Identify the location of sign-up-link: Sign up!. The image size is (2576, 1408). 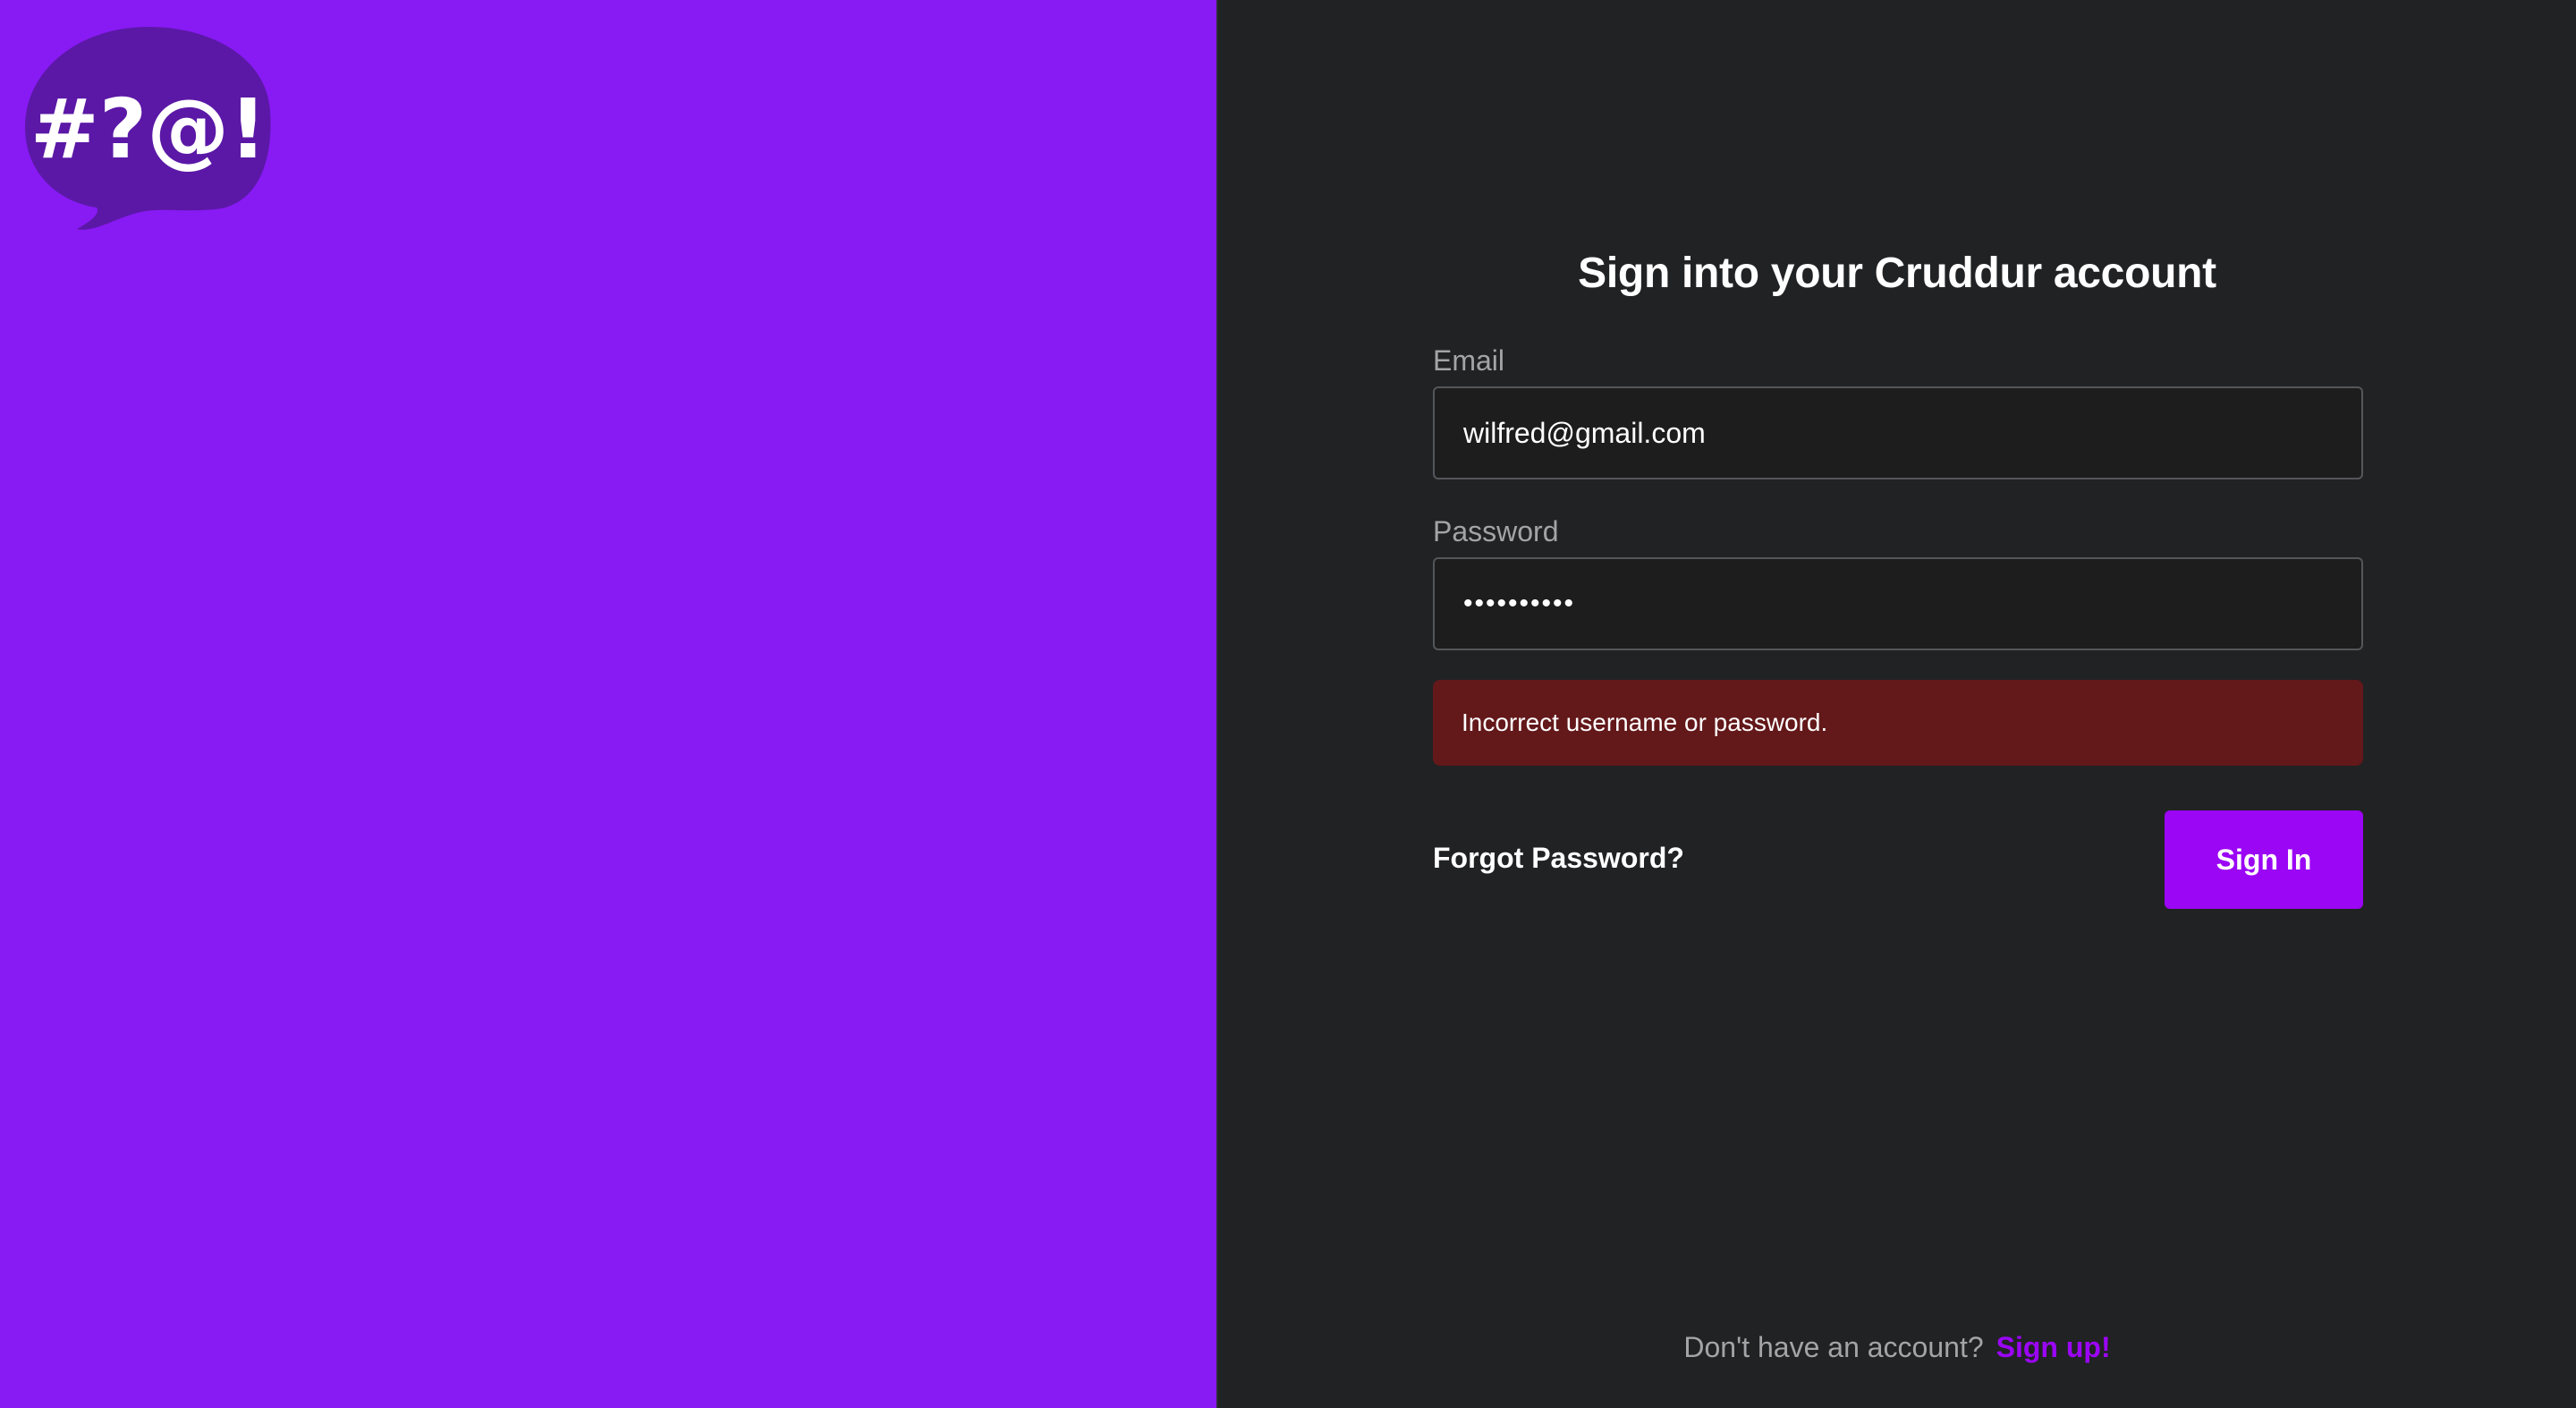
(2053, 1347).